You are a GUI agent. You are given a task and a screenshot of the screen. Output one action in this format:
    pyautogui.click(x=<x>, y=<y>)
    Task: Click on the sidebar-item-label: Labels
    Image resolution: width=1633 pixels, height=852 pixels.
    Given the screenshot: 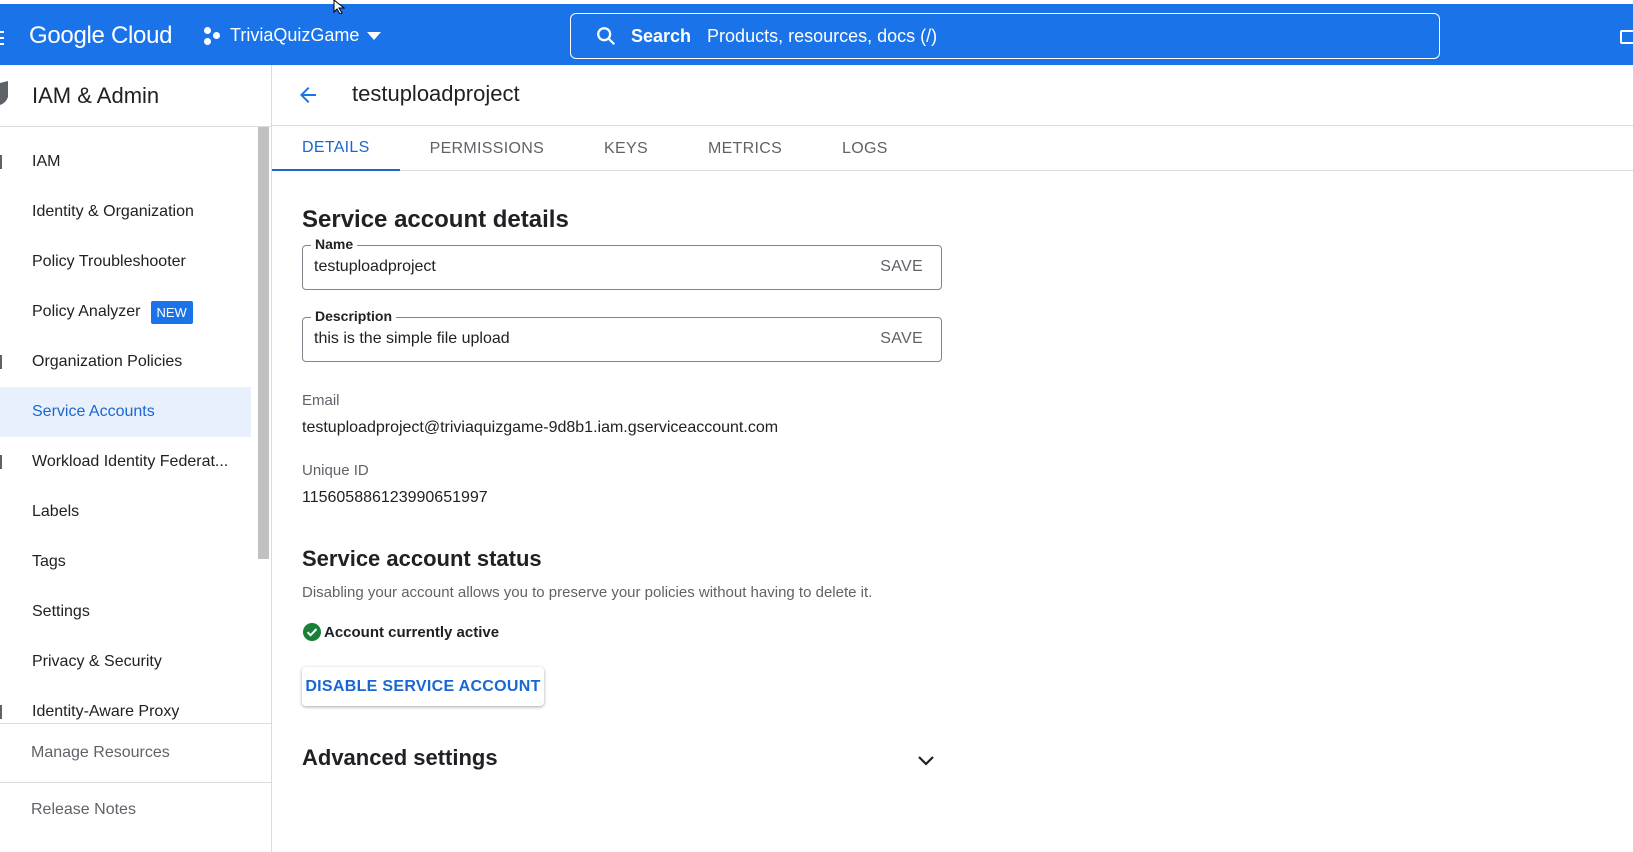 What is the action you would take?
    pyautogui.click(x=56, y=511)
    